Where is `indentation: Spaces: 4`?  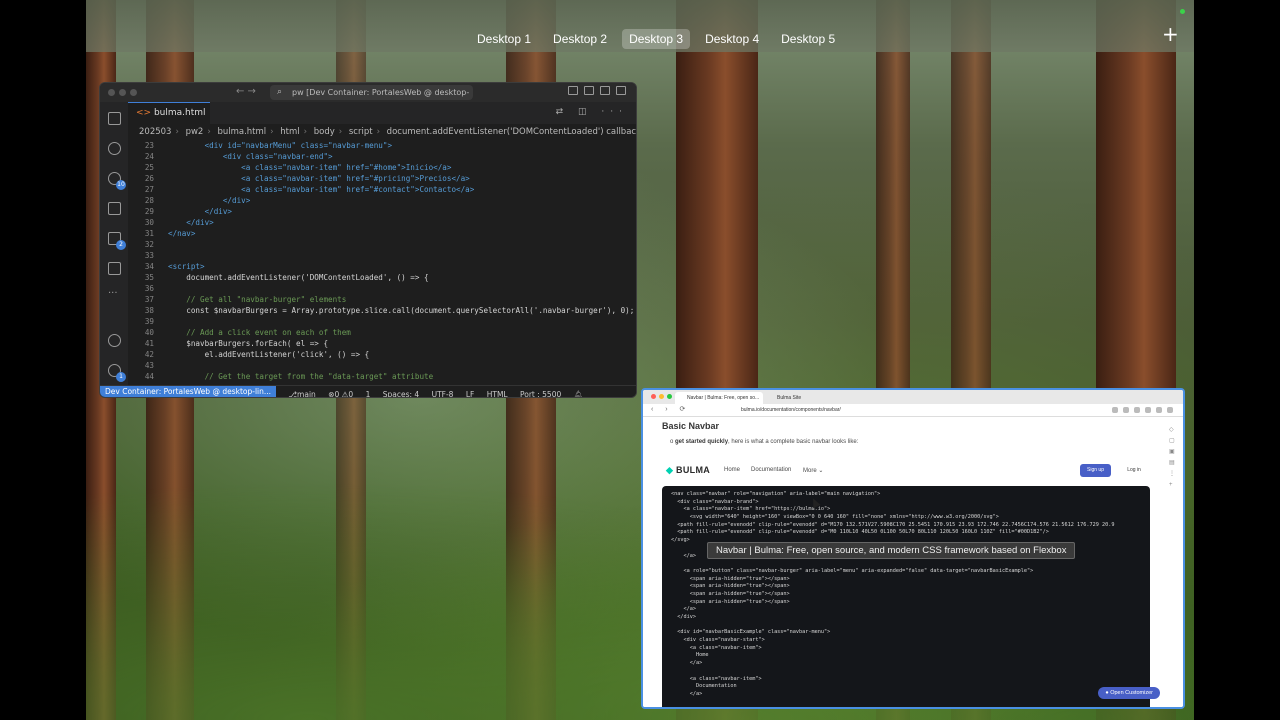 indentation: Spaces: 4 is located at coordinates (401, 393).